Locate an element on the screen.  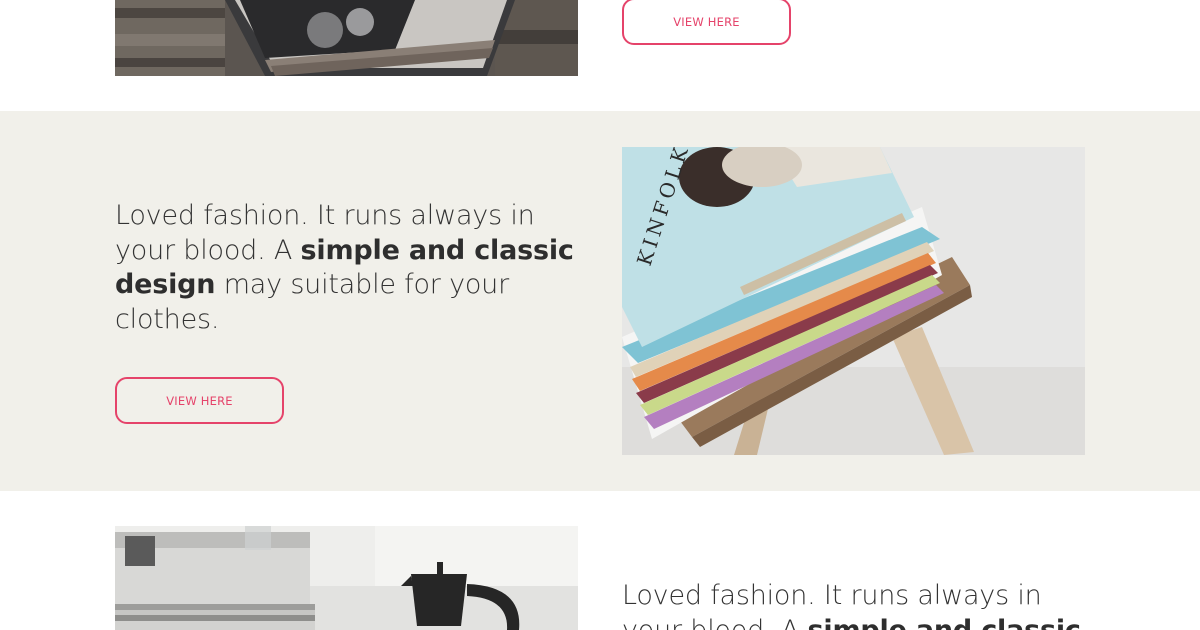
blurb-emphasis: simple and classic is located at coordinates (944, 622).